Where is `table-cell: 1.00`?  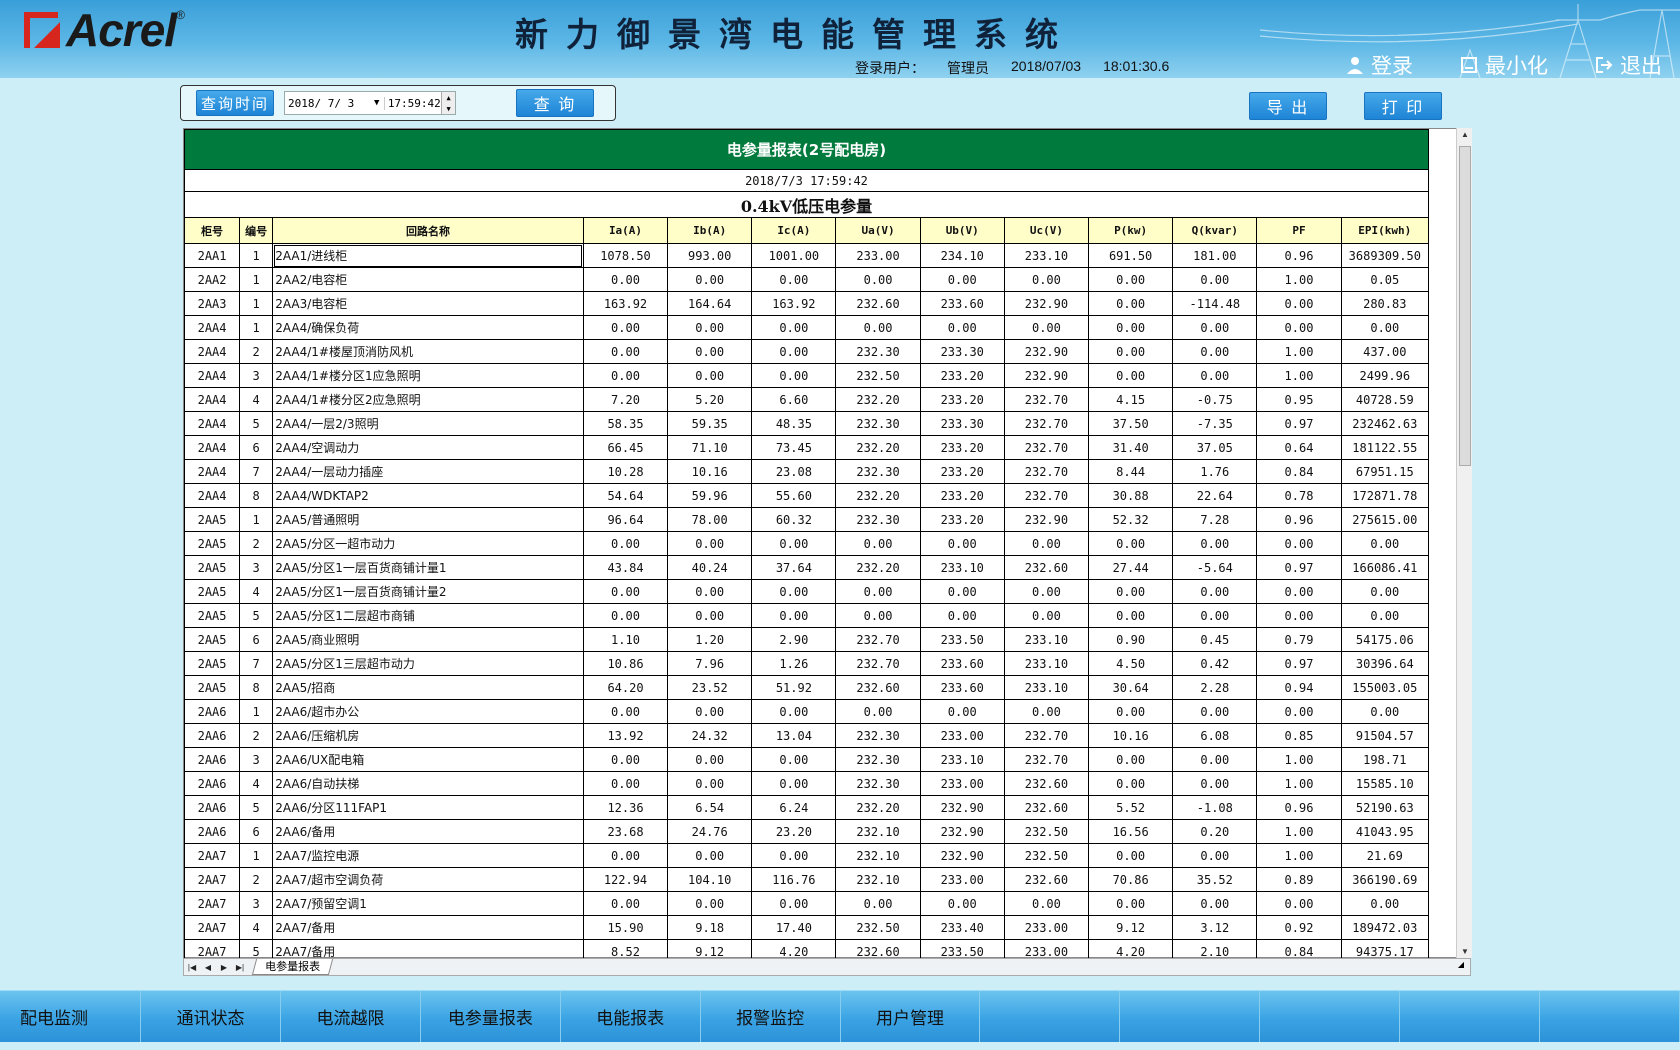 table-cell: 1.00 is located at coordinates (1299, 855).